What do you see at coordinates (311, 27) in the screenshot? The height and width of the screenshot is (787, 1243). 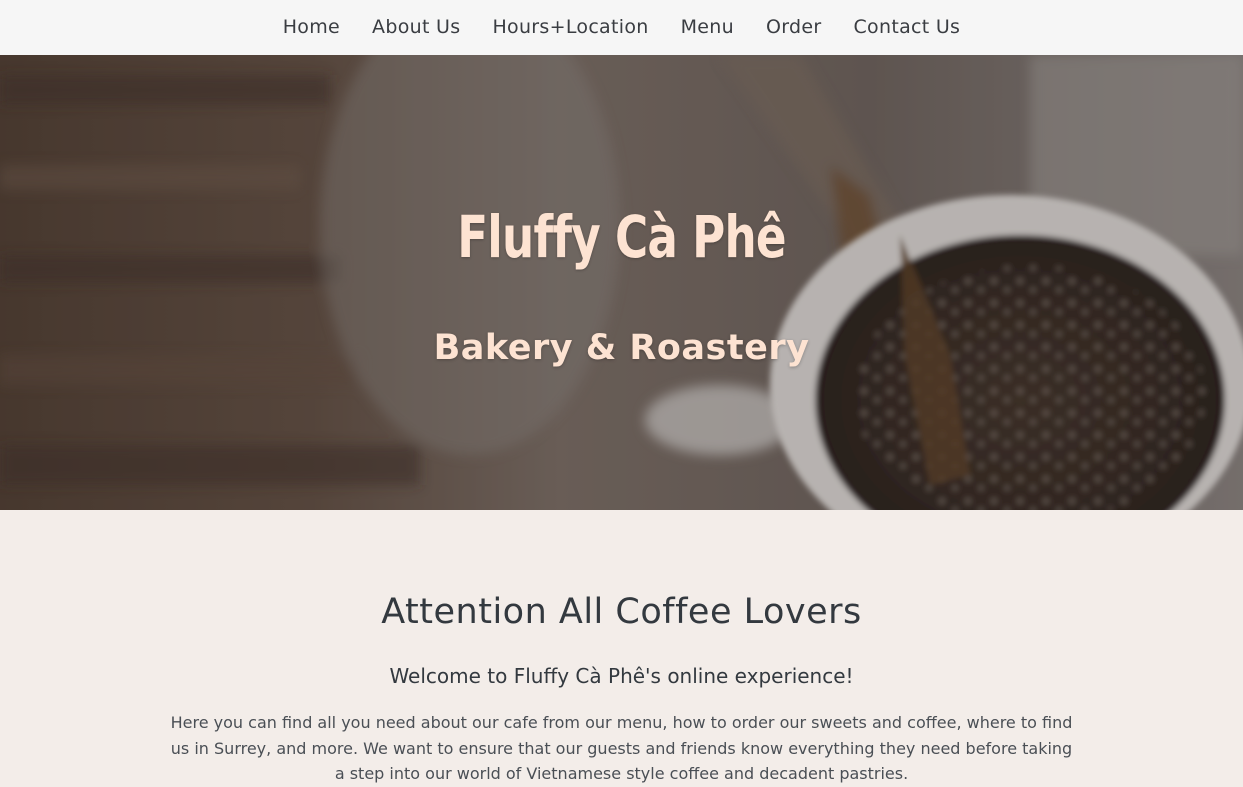 I see `nav-item-home: Home` at bounding box center [311, 27].